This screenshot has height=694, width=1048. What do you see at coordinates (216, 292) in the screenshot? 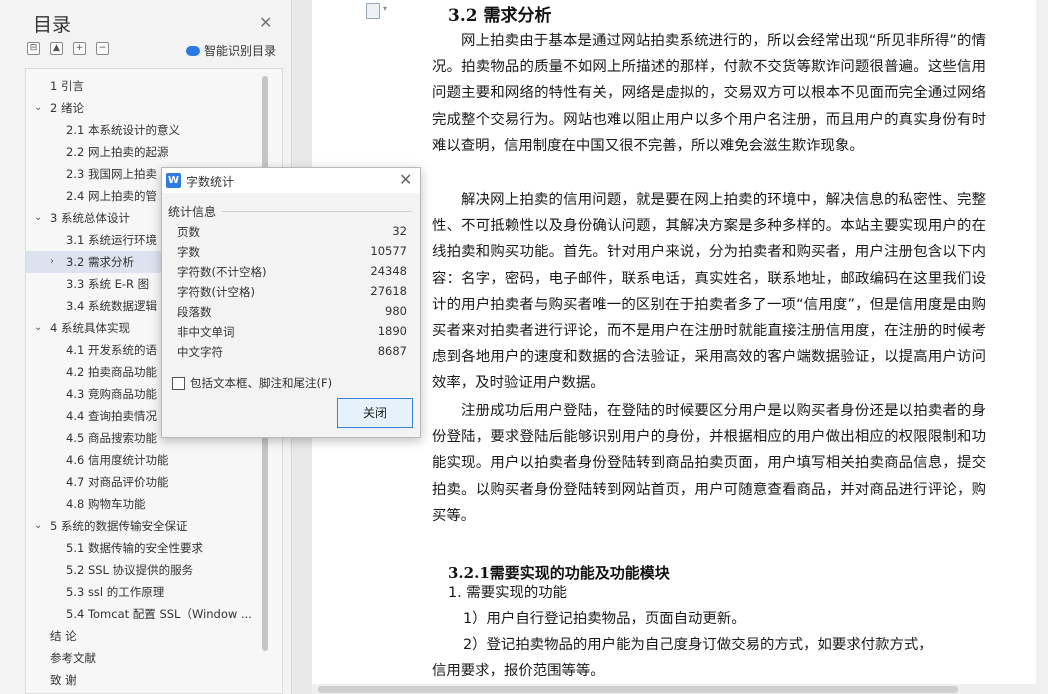
I see `stat-label: 字符数(计空格)` at bounding box center [216, 292].